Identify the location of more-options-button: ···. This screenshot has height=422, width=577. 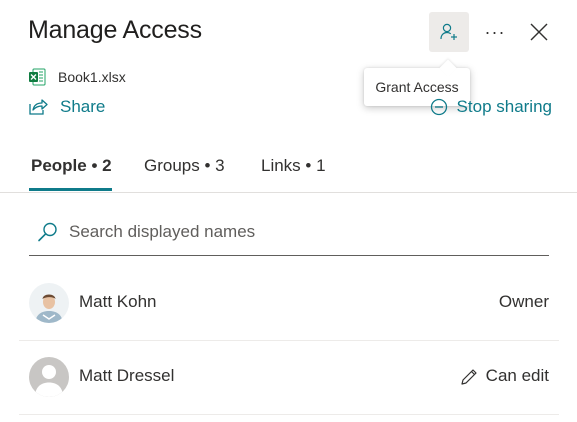
(495, 32).